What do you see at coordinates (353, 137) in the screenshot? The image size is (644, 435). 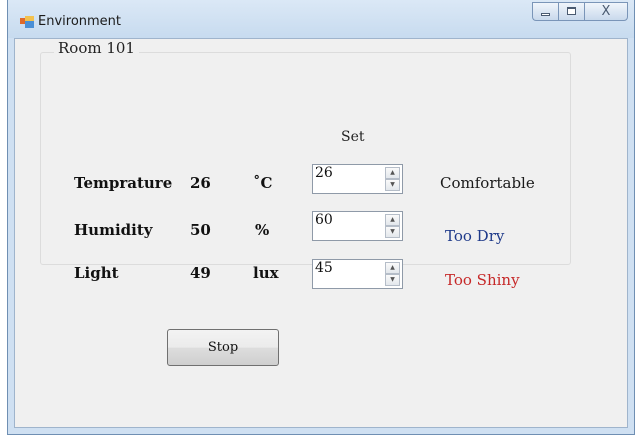 I see `set-column-header: Set` at bounding box center [353, 137].